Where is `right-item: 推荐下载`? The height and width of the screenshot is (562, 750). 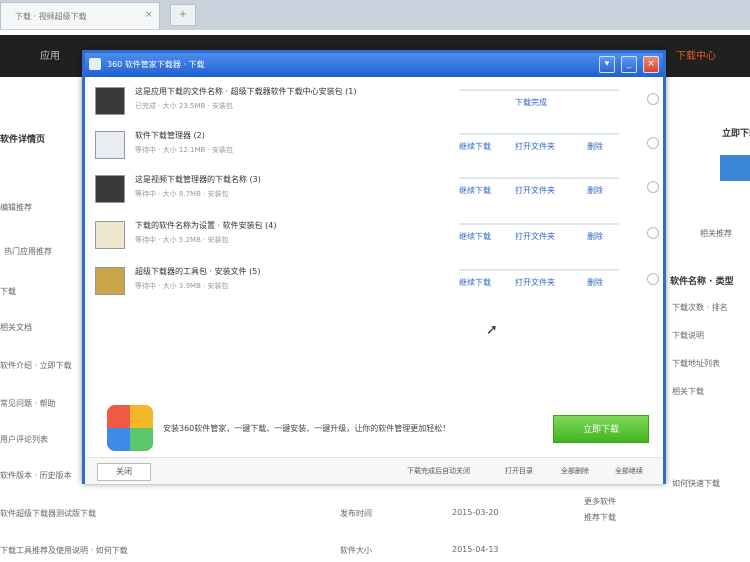
right-item: 推荐下载 is located at coordinates (600, 517).